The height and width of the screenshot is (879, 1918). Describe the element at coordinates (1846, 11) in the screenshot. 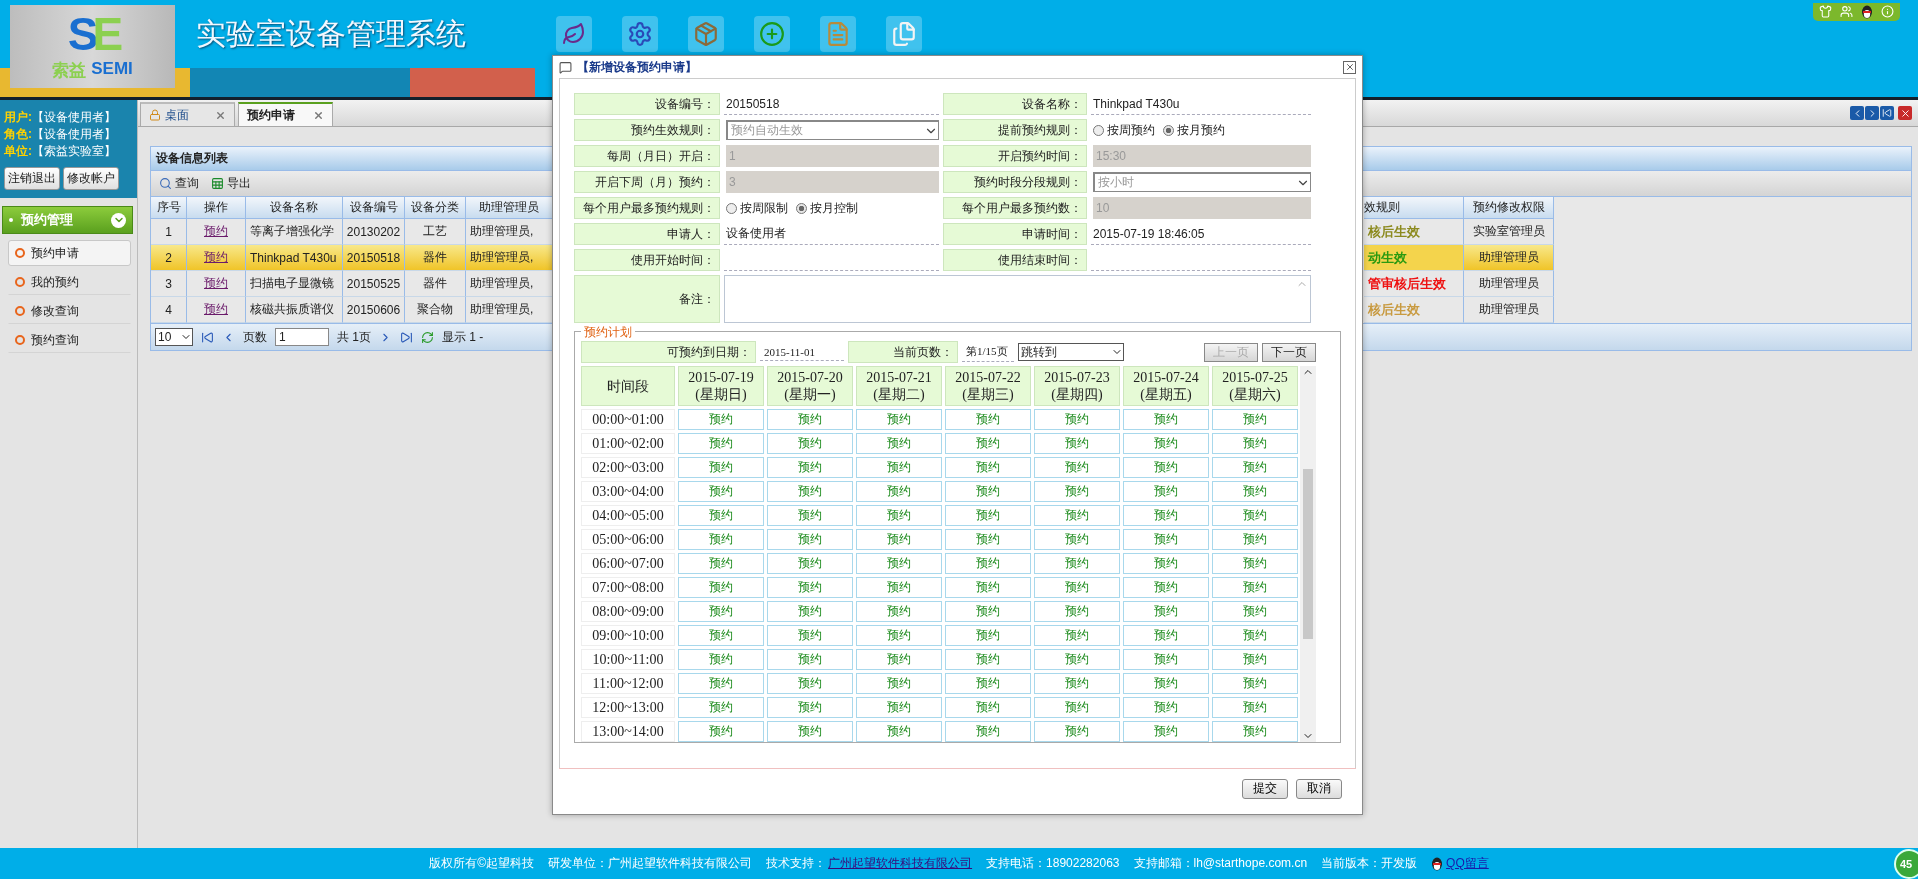

I see `users-icon` at that location.